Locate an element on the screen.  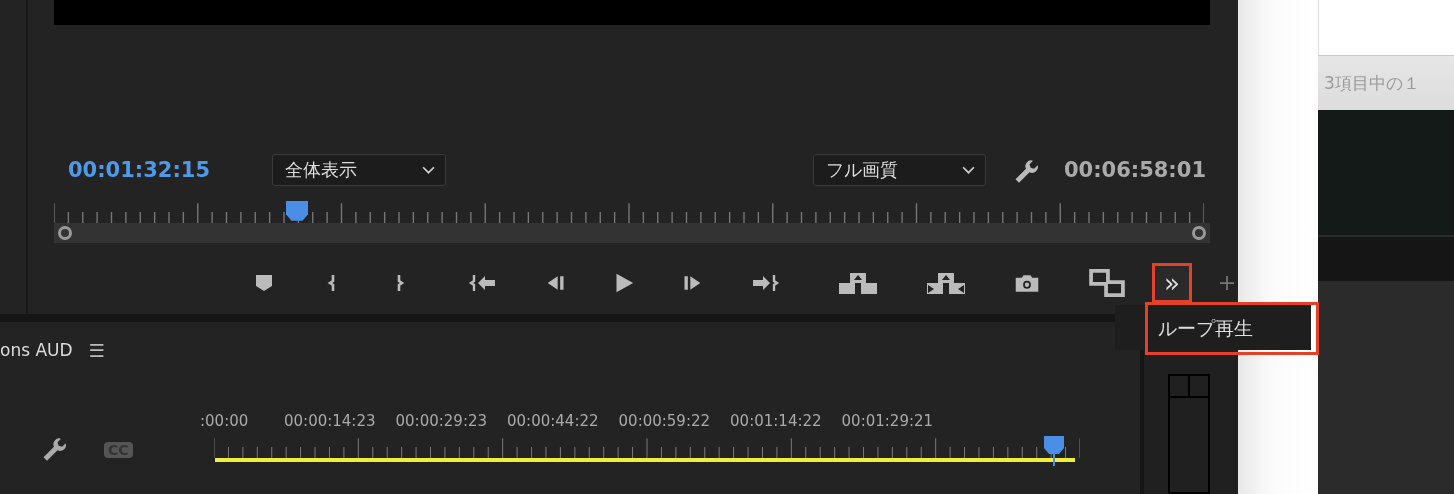
time-label: 00:00:44:22 is located at coordinates (553, 421).